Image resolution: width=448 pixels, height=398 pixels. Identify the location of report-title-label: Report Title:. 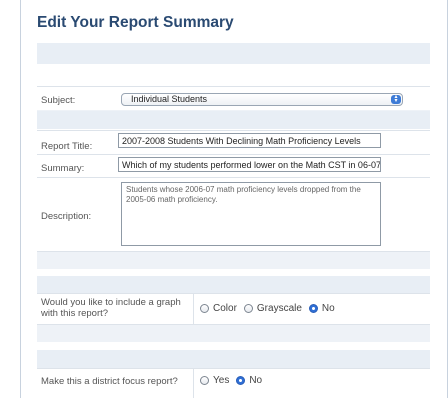
(67, 146).